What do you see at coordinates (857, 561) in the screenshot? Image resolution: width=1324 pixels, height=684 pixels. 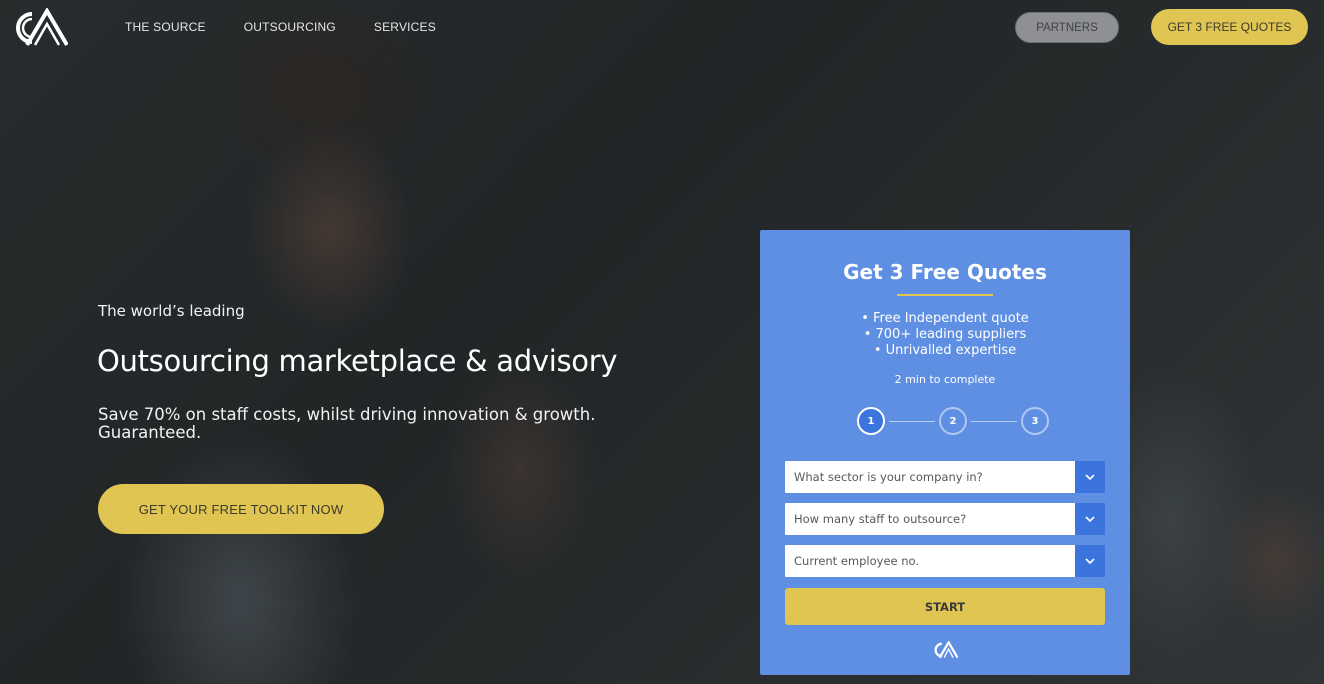 I see `employee-number-select-placeholder: Current employee no.` at bounding box center [857, 561].